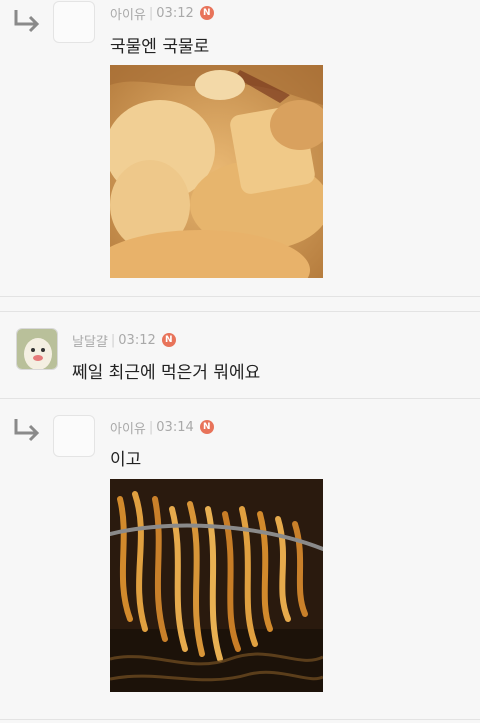 The image size is (480, 723). Describe the element at coordinates (240, 355) in the screenshot. I see `comment-2: 날달걀 | 03:12 N 쩨일 최근에 먹은거 뭐에요` at that location.